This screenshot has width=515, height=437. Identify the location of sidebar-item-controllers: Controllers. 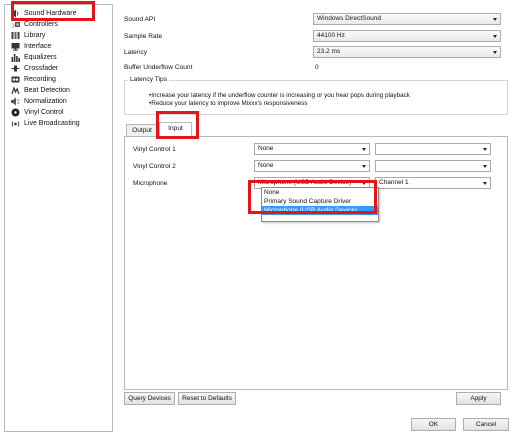
(61, 24).